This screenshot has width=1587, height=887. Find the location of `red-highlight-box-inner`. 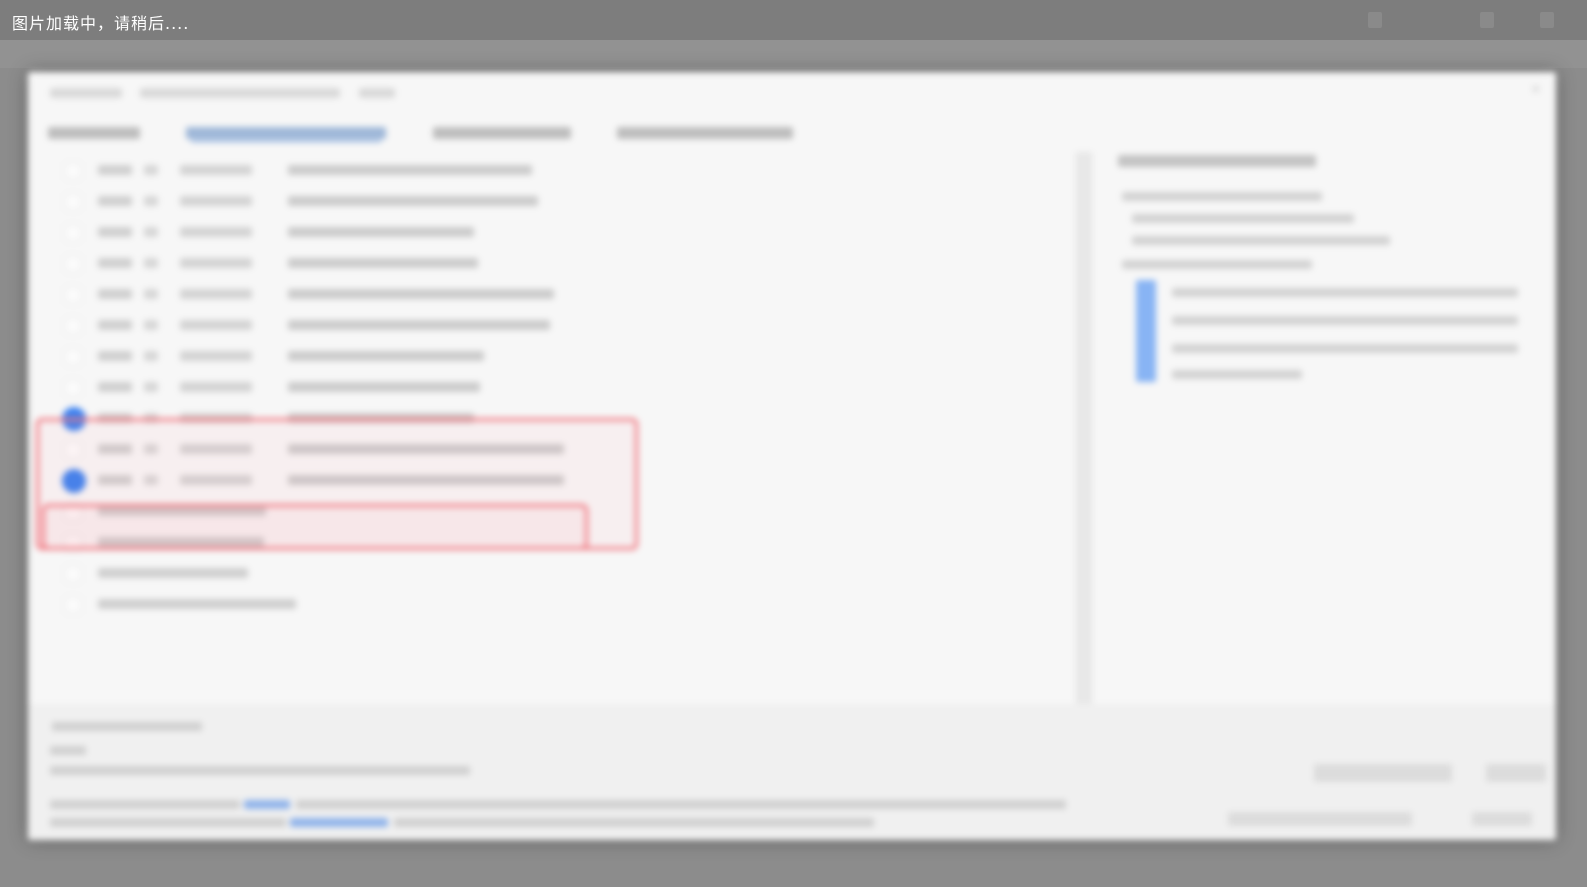

red-highlight-box-inner is located at coordinates (315, 527).